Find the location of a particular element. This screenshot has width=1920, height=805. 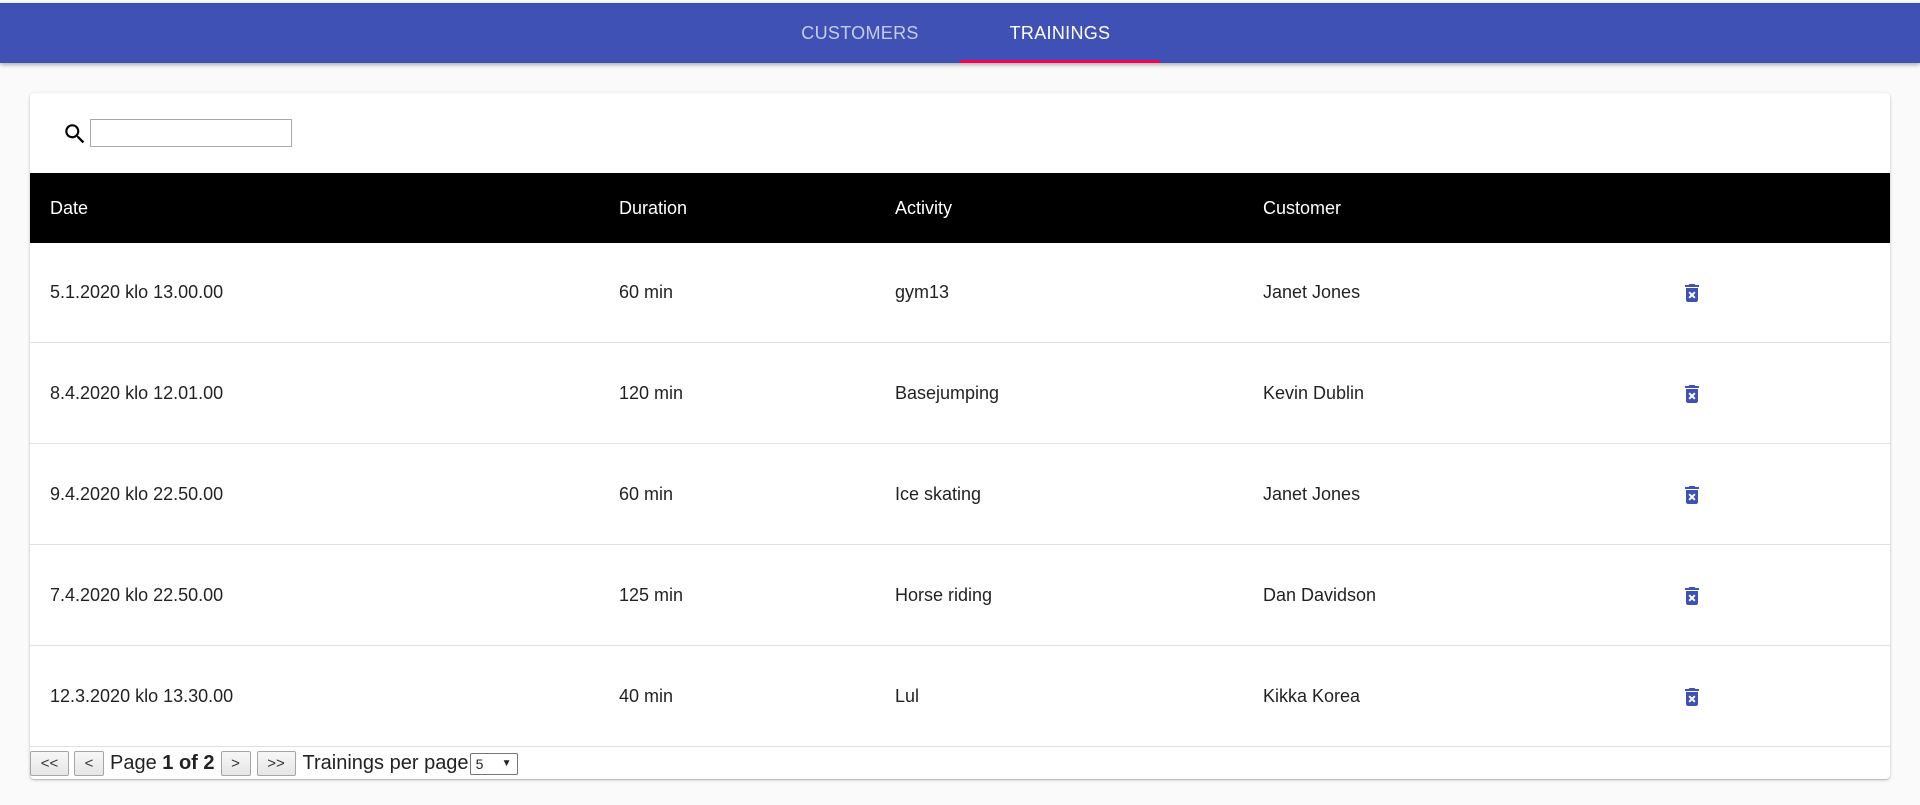

cell-customer: Kevin Dublin is located at coordinates (1314, 393).